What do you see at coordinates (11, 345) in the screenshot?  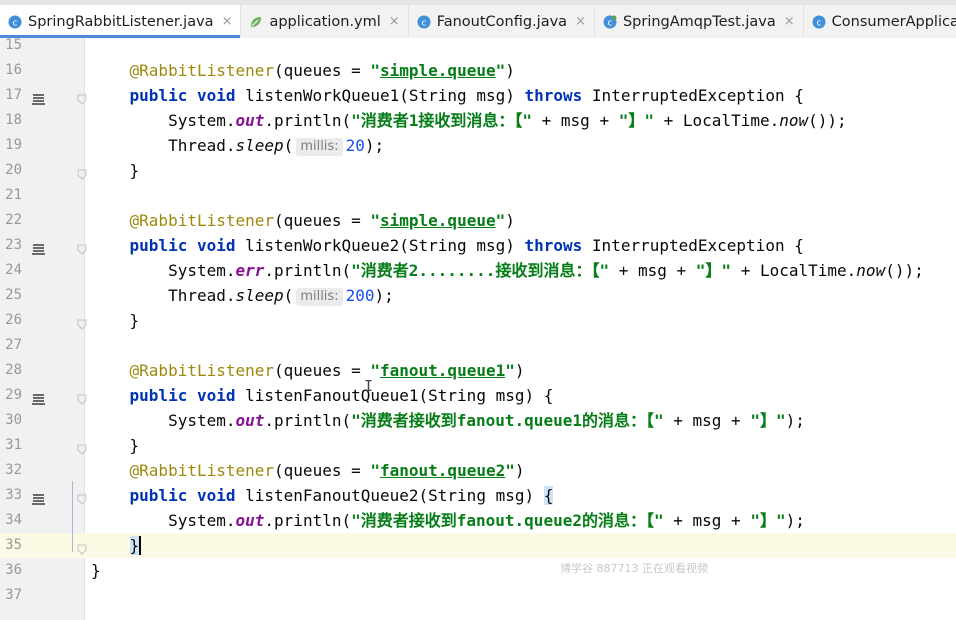 I see `line-number: 27` at bounding box center [11, 345].